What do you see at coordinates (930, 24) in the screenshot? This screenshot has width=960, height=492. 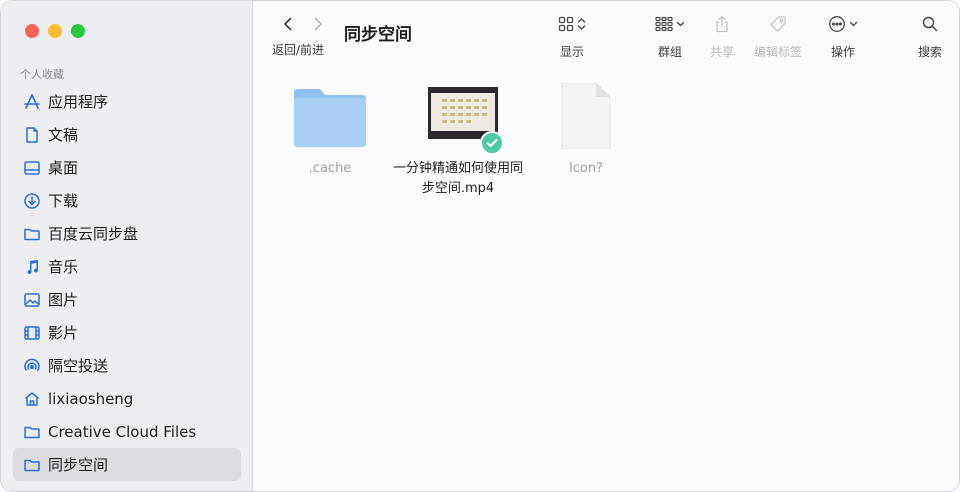 I see `search-icon` at bounding box center [930, 24].